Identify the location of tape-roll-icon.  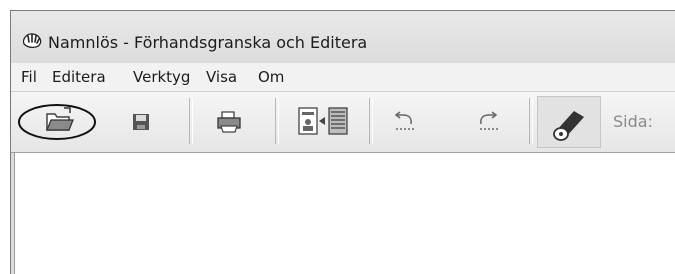
(568, 126).